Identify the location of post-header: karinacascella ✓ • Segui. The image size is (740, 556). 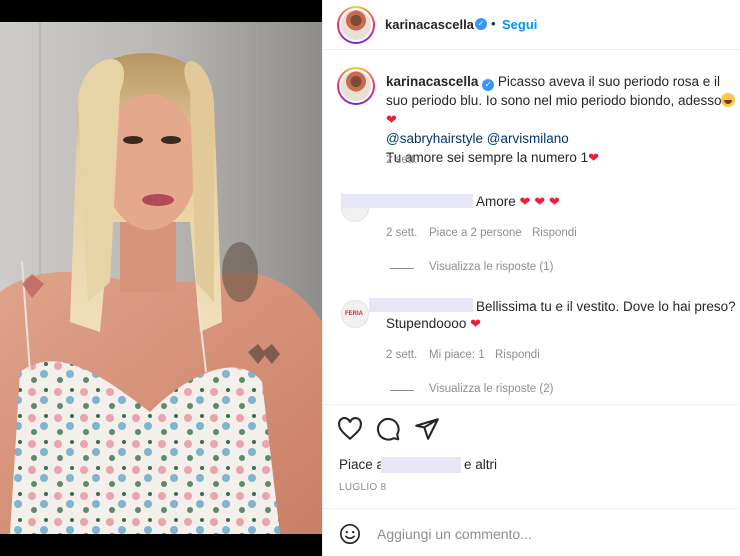
(531, 25).